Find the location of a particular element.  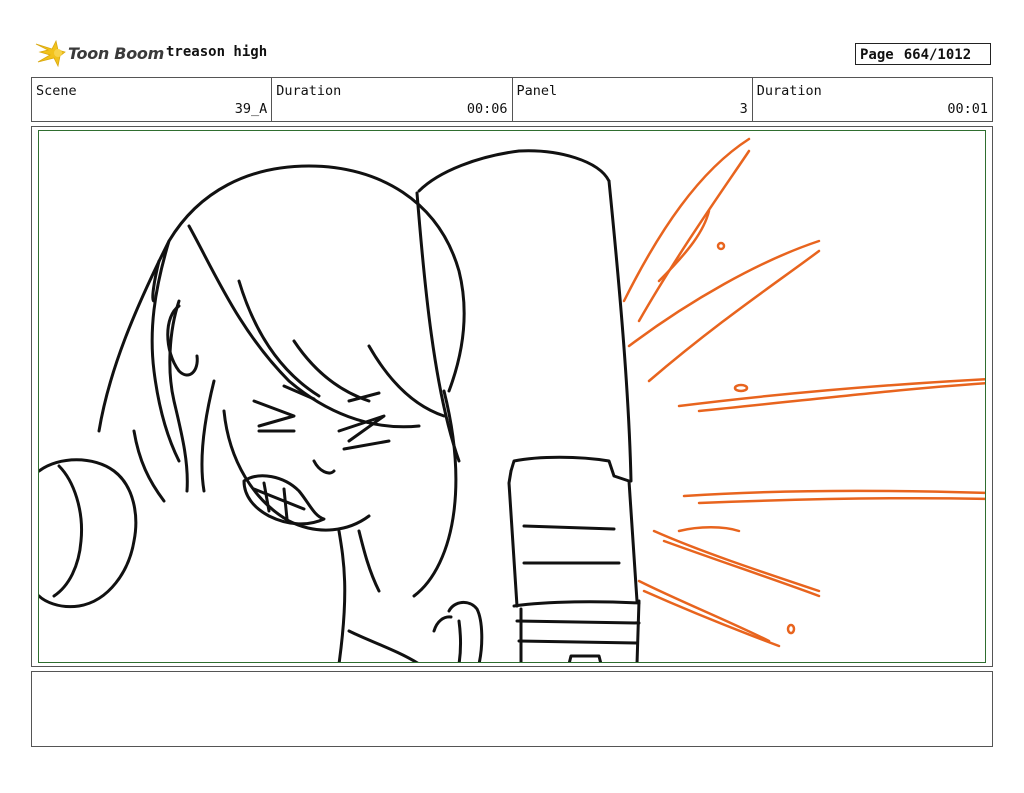

project-title: treason high is located at coordinates (217, 52).